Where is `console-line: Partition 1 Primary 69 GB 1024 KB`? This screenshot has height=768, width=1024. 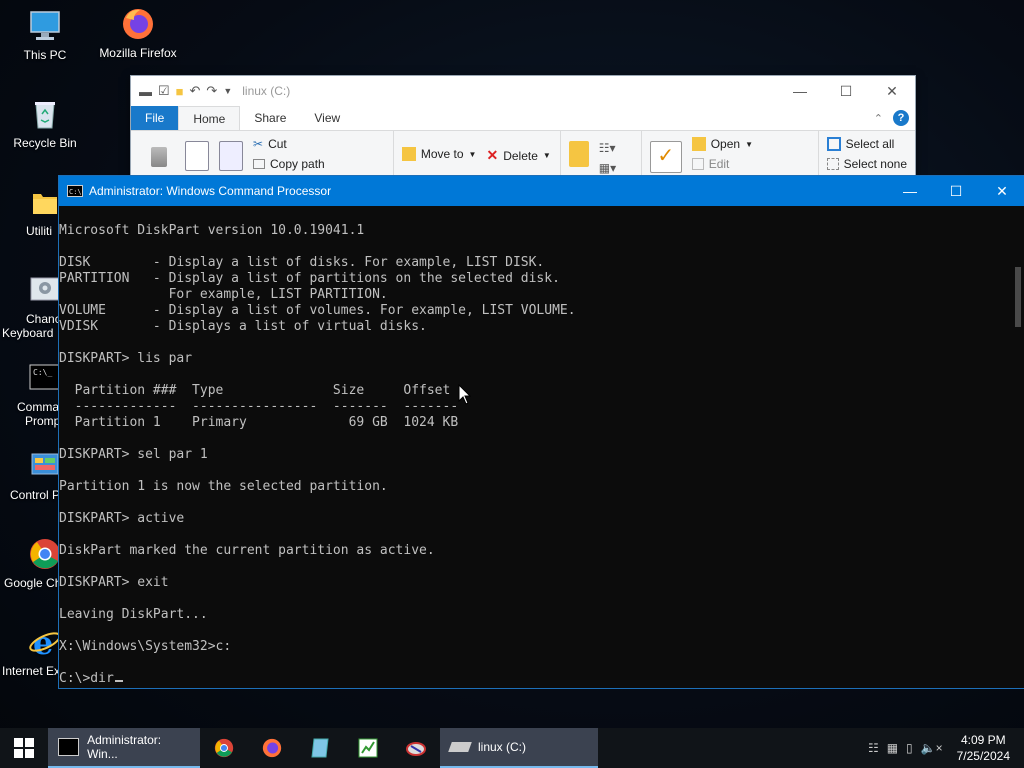 console-line: Partition 1 Primary 69 GB 1024 KB is located at coordinates (259, 422).